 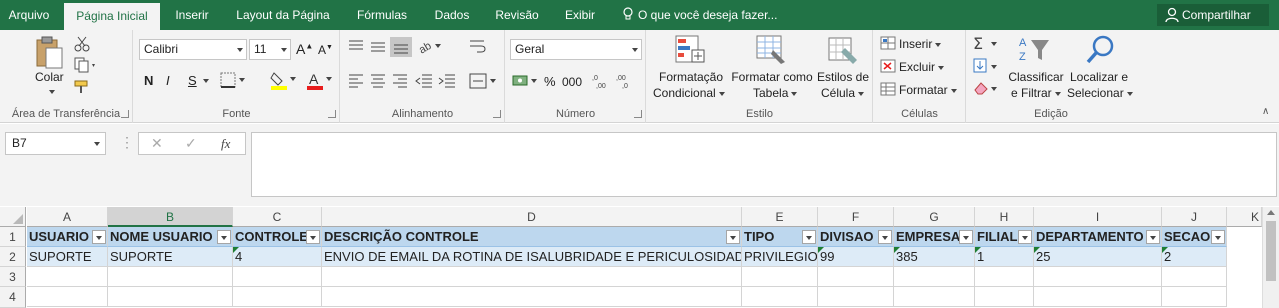 What do you see at coordinates (283, 15) in the screenshot?
I see `tab-layout-da-pagina: Layout da Página` at bounding box center [283, 15].